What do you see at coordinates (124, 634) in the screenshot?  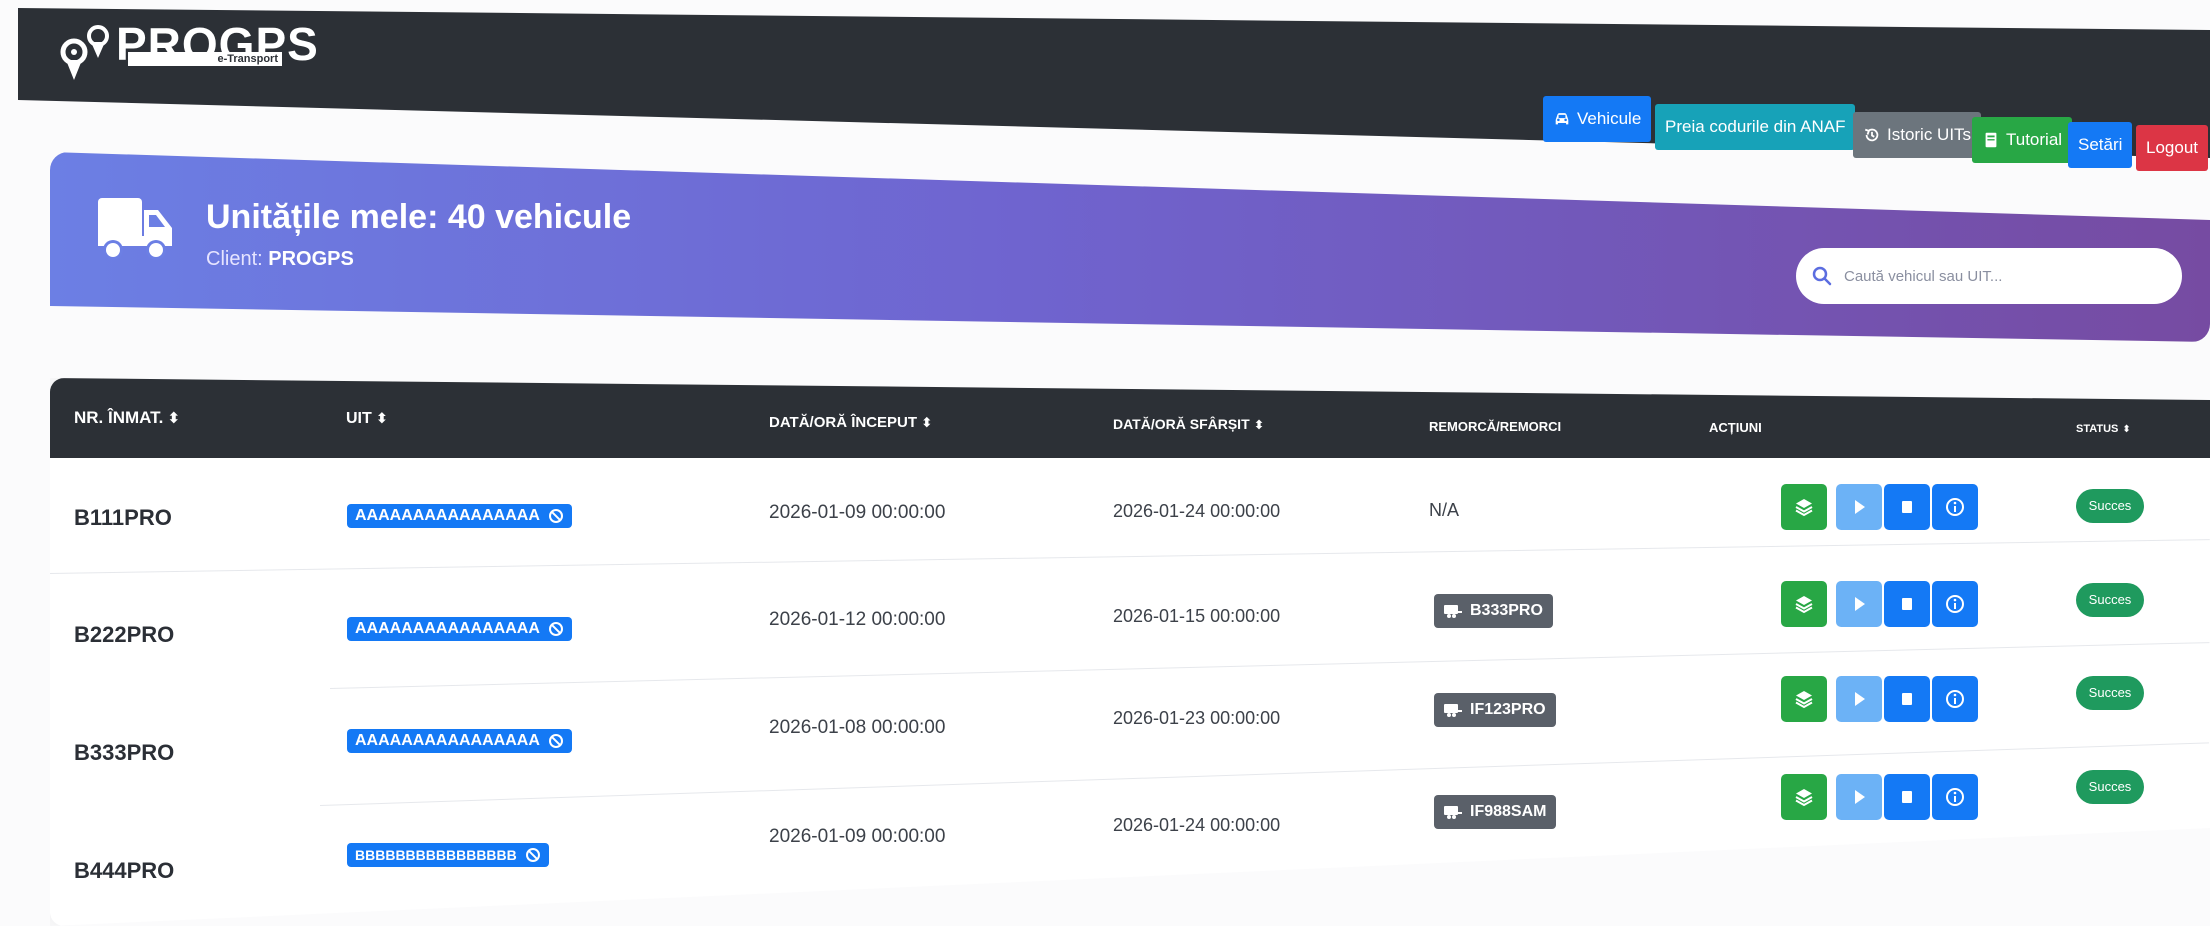 I see `plate-cell: B222PRO` at bounding box center [124, 634].